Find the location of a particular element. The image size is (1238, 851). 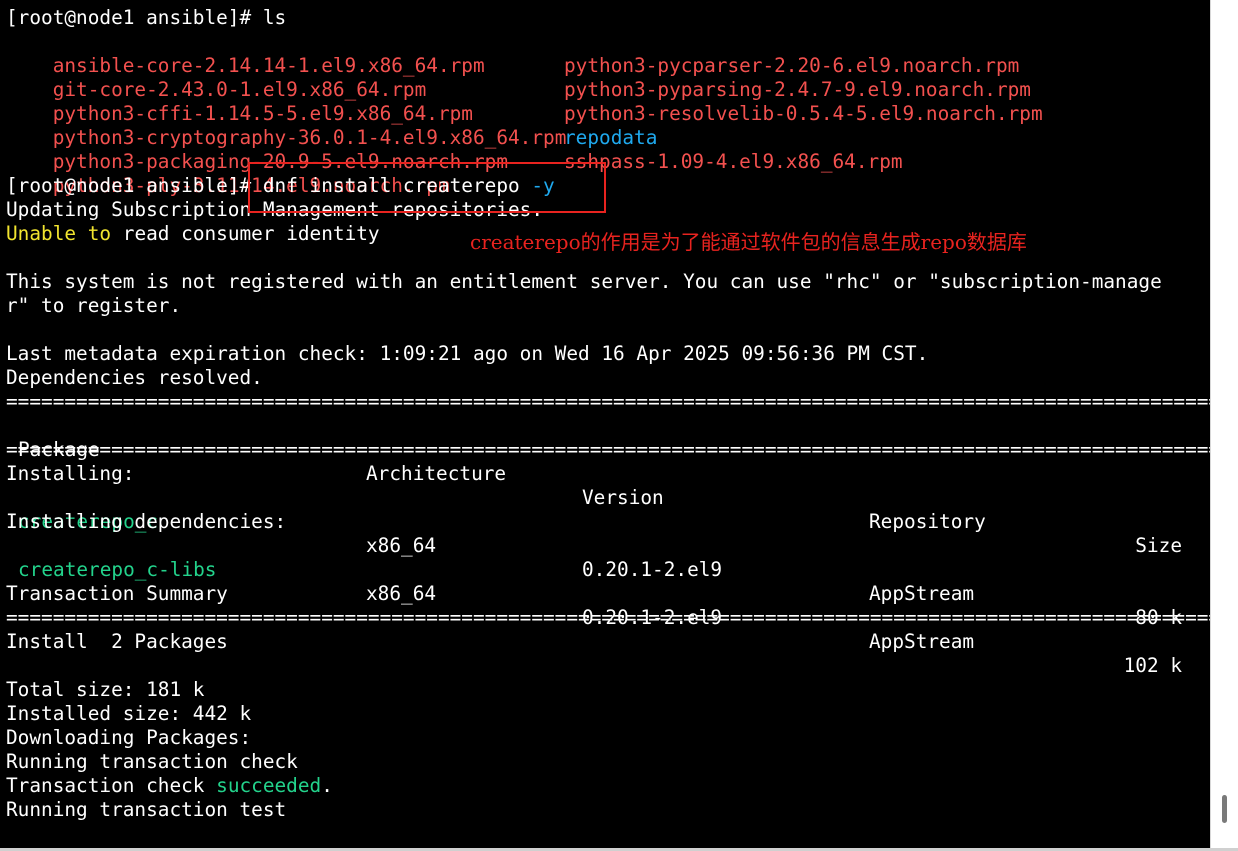

output-line: Transaction check succeeded. is located at coordinates (169, 786).